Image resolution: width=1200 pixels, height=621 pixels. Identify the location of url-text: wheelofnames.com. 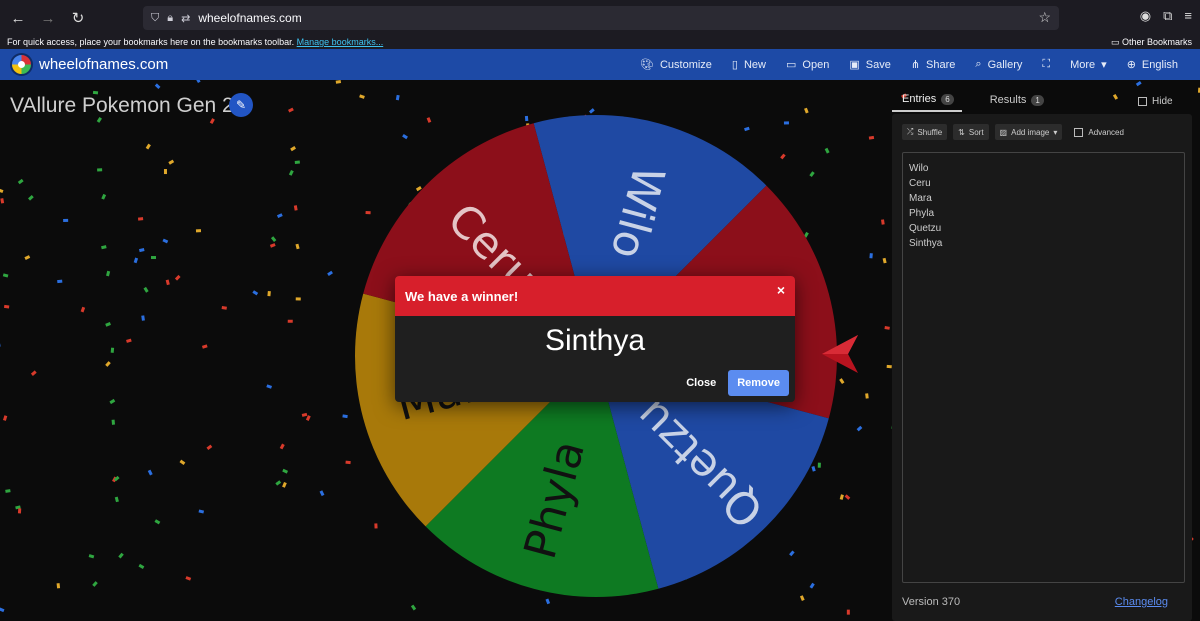
(249, 18).